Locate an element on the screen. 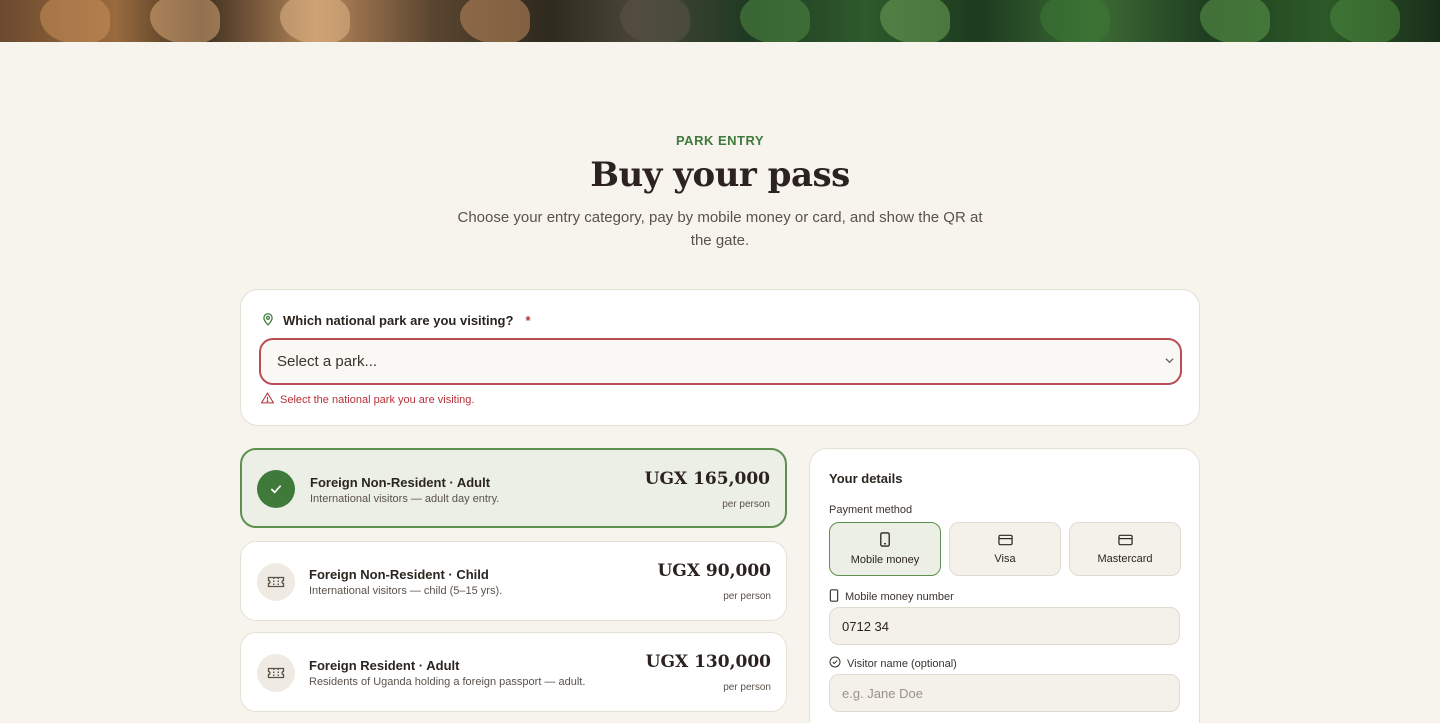 This screenshot has height=723, width=1440. required-mark: * is located at coordinates (528, 320).